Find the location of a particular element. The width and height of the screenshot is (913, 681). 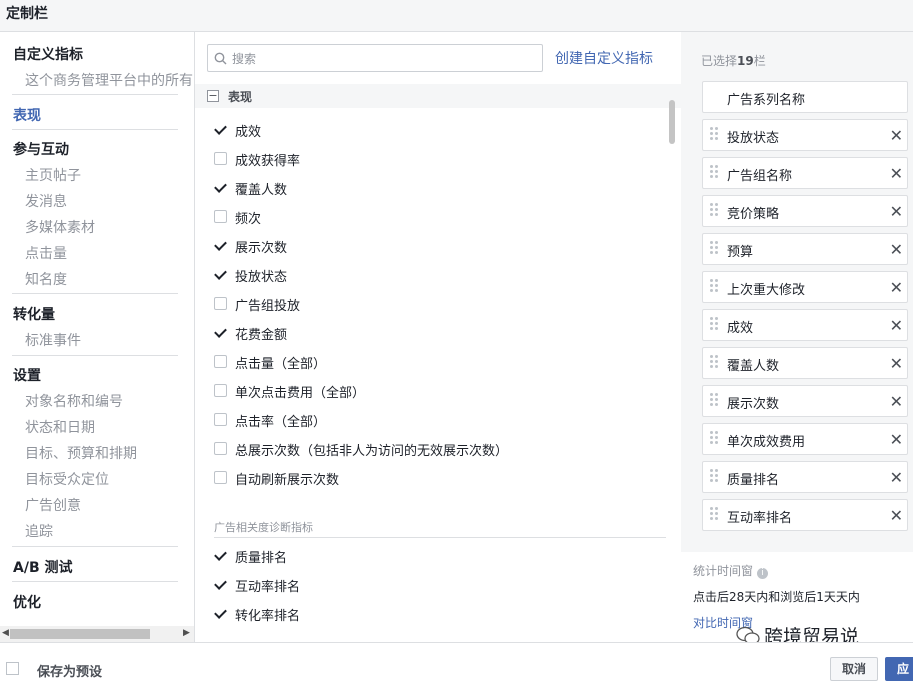

nav-conversions: 转化量 is located at coordinates (34, 314).